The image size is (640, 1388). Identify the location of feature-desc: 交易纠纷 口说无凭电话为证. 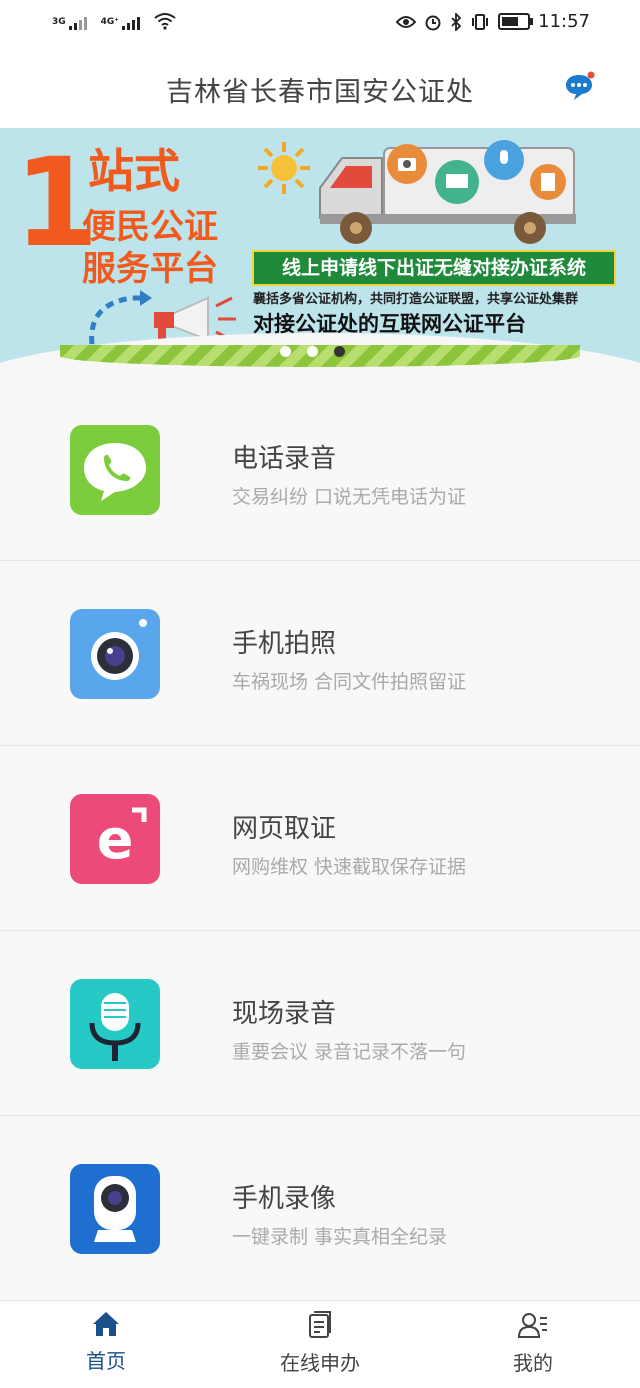
(349, 497).